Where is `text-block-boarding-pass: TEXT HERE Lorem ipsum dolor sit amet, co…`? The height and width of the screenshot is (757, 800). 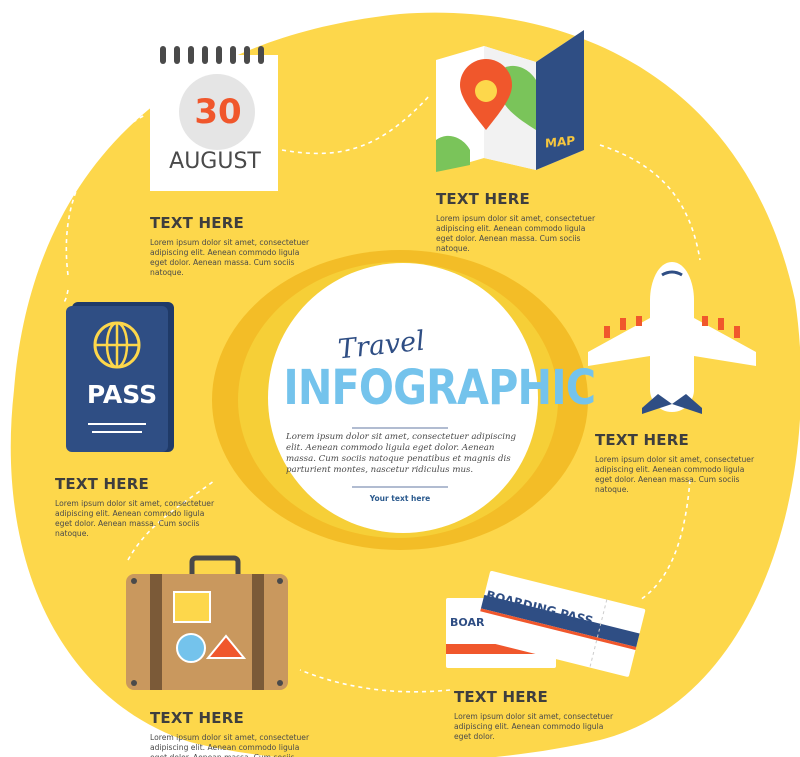
text-block-boarding-pass: TEXT HERE Lorem ipsum dolor sit amet, co… is located at coordinates (536, 715).